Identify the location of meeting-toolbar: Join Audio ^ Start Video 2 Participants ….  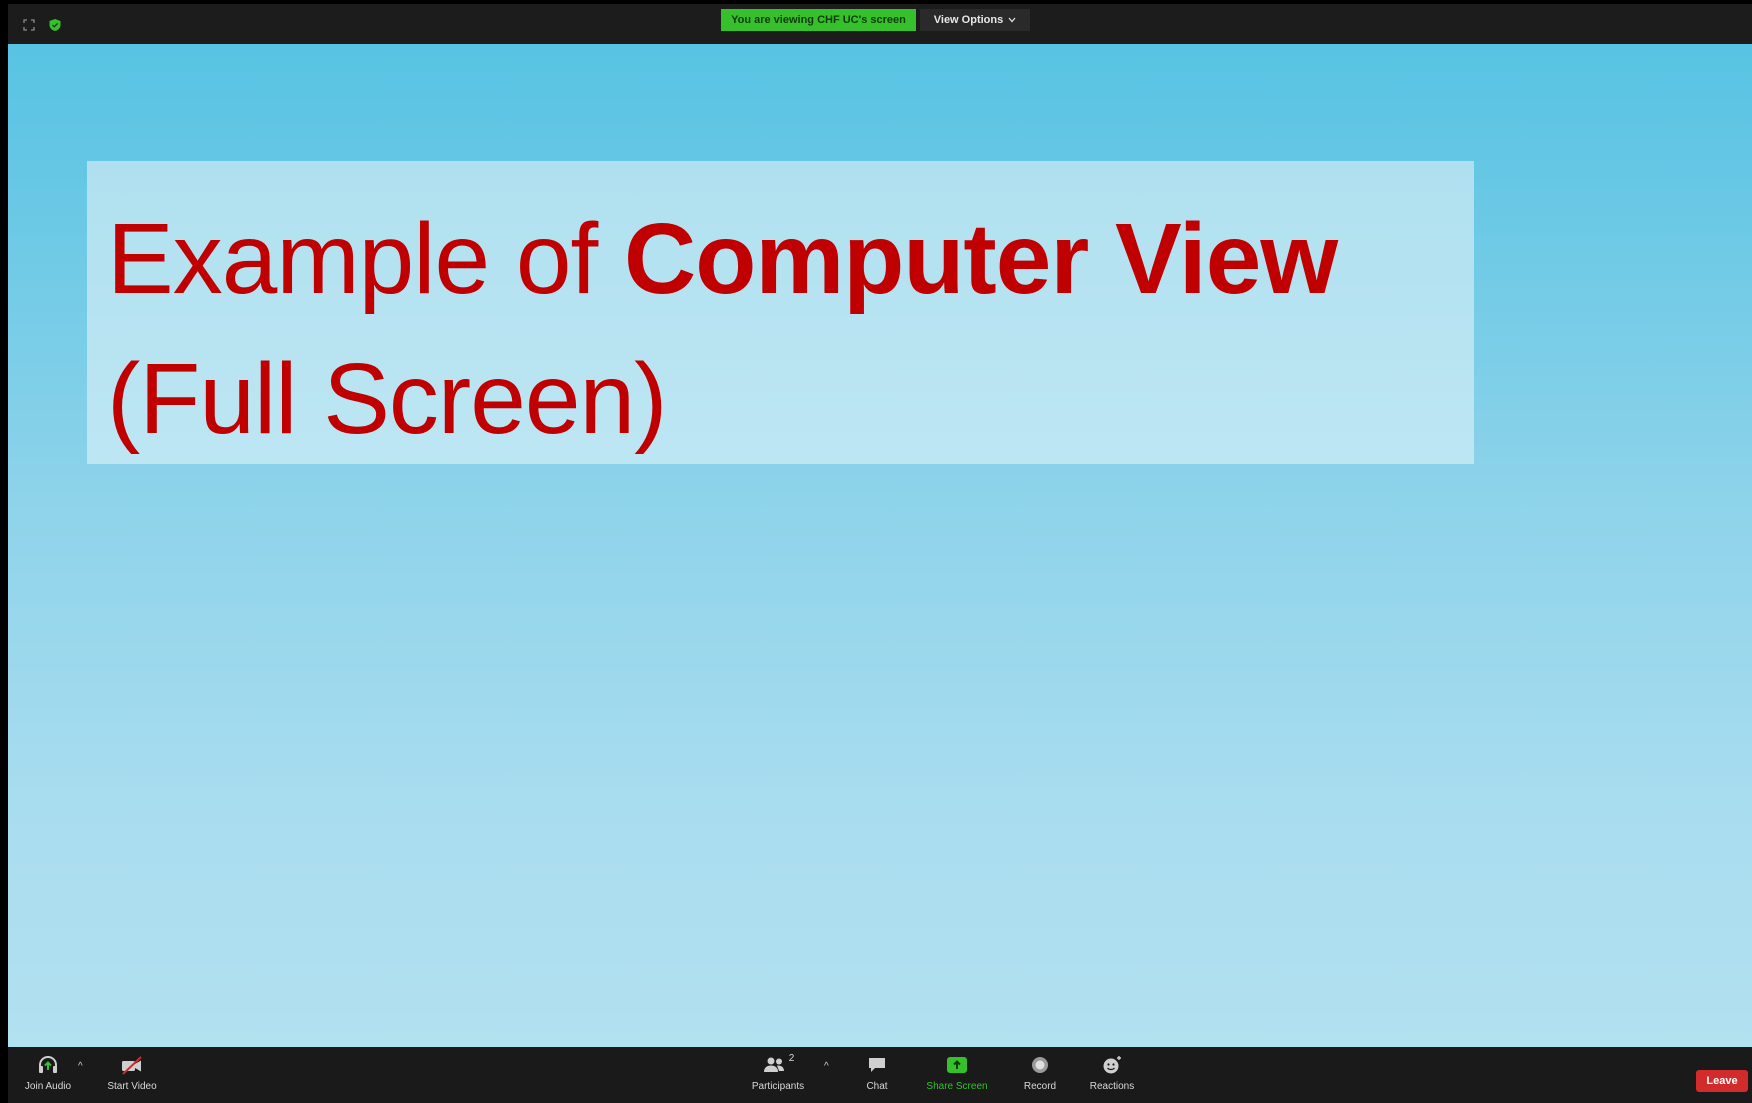
(880, 1075).